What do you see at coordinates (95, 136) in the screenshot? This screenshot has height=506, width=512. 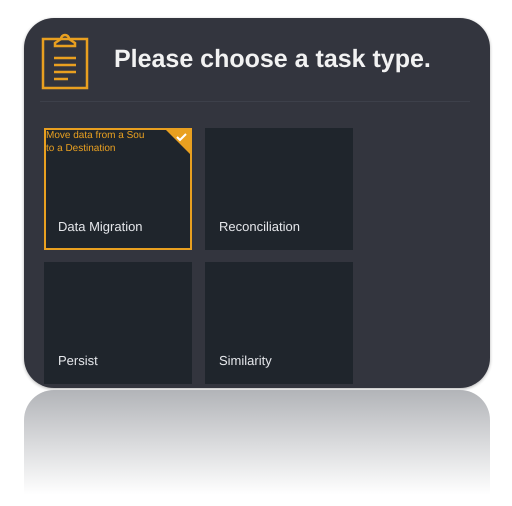 I see `tile-description: Move data from a Sou` at bounding box center [95, 136].